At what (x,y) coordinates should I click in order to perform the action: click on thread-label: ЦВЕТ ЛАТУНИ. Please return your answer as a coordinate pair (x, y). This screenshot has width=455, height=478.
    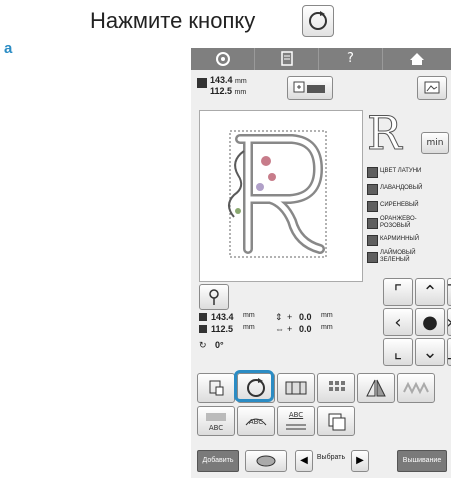
    Looking at the image, I should click on (401, 171).